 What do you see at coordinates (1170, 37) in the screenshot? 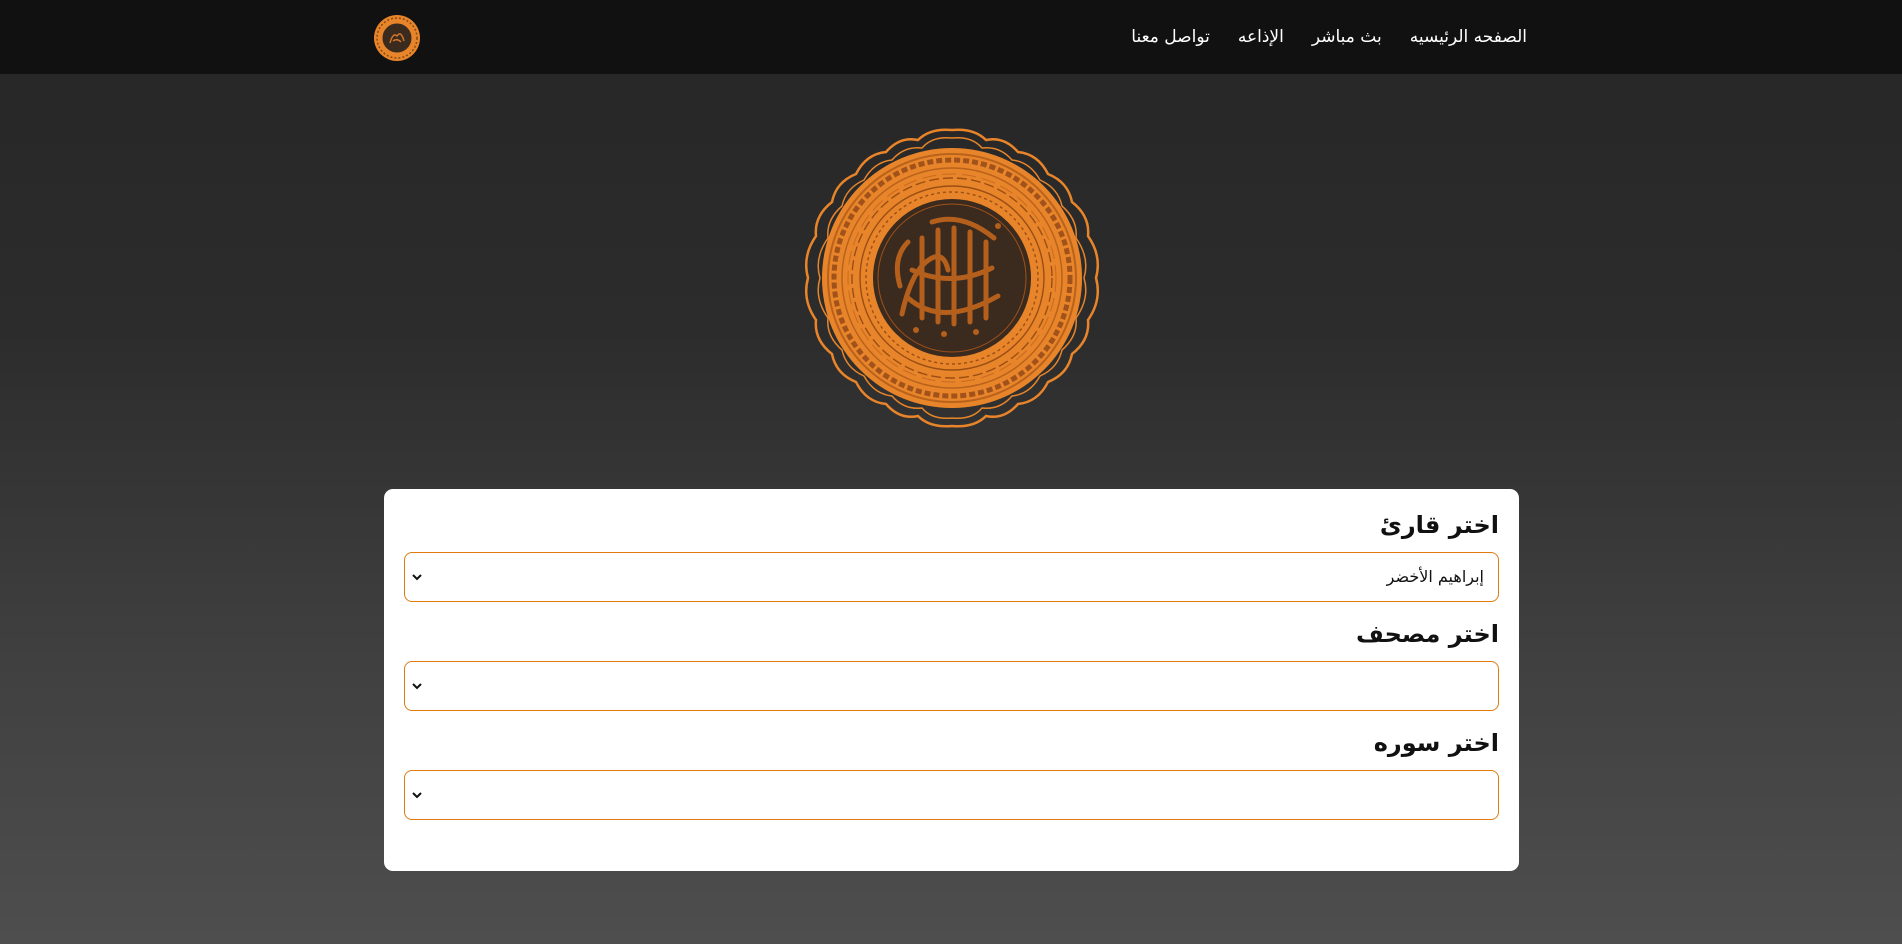
I see `nav-link-contact: تواصل معنا` at bounding box center [1170, 37].